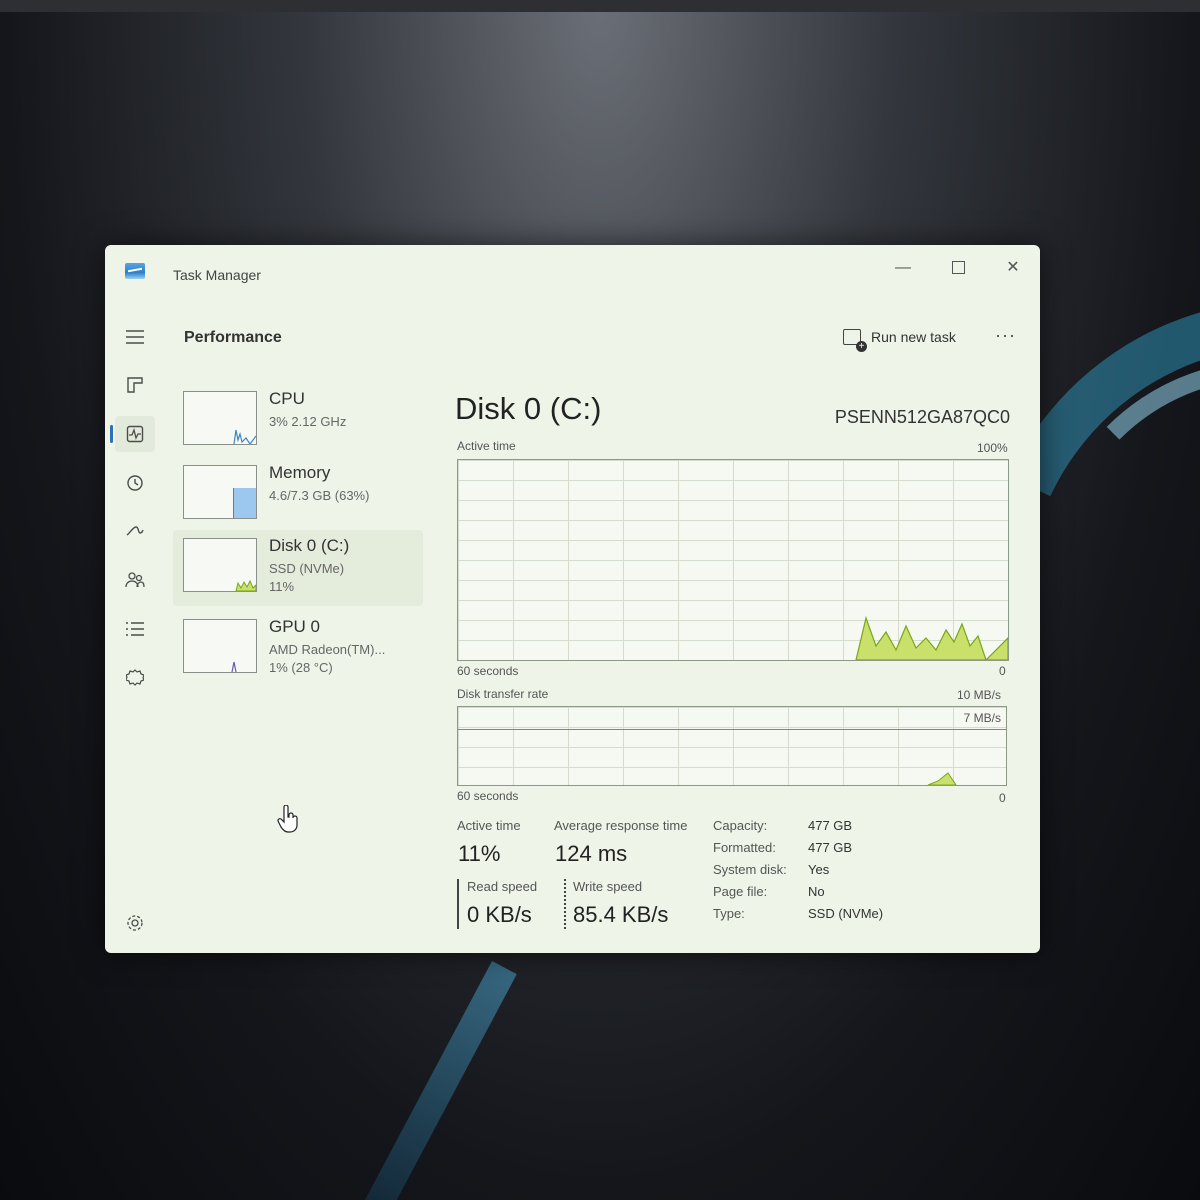 This screenshot has width=1200, height=1200. What do you see at coordinates (591, 853) in the screenshot?
I see `avg-response-value: 124 ms` at bounding box center [591, 853].